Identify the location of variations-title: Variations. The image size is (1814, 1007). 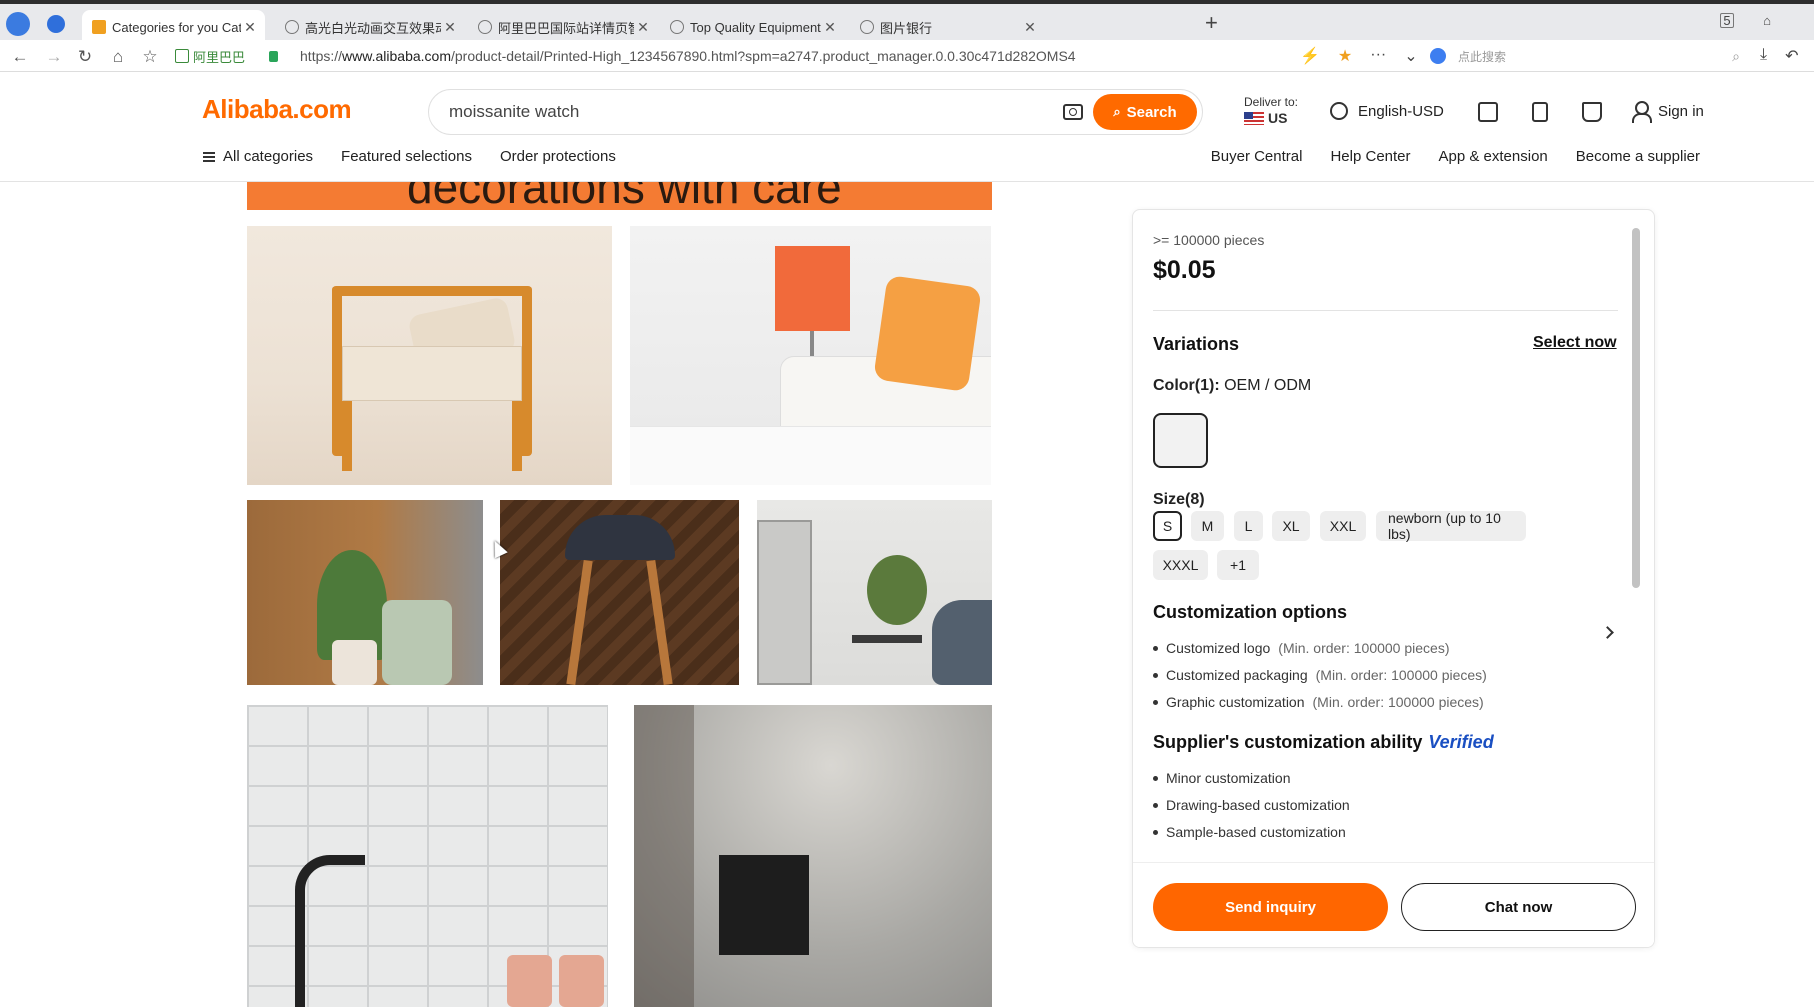
(1196, 344).